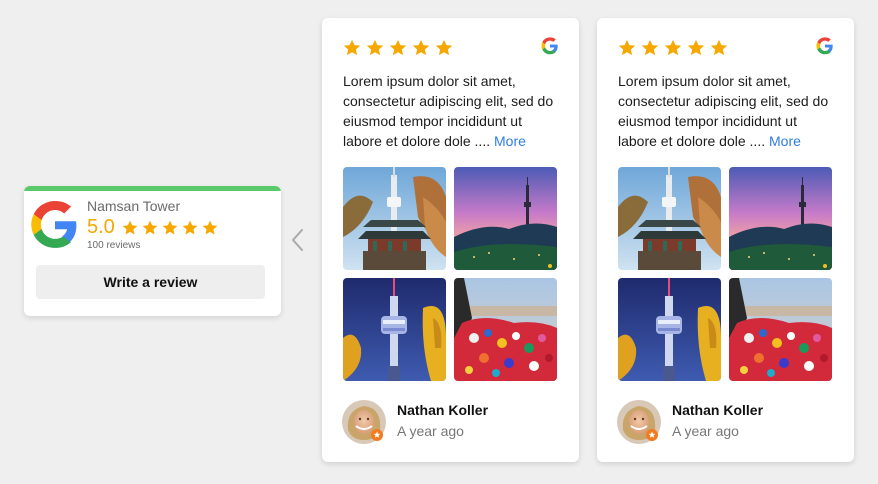  Describe the element at coordinates (152, 188) in the screenshot. I see `accent-bar` at that location.